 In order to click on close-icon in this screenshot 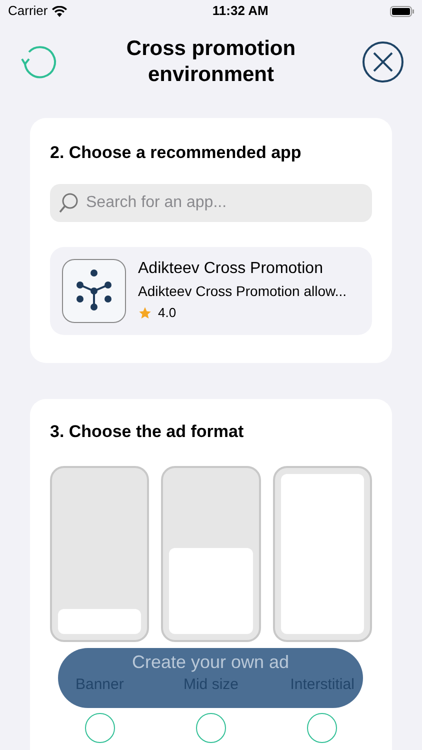, I will do `click(383, 62)`.